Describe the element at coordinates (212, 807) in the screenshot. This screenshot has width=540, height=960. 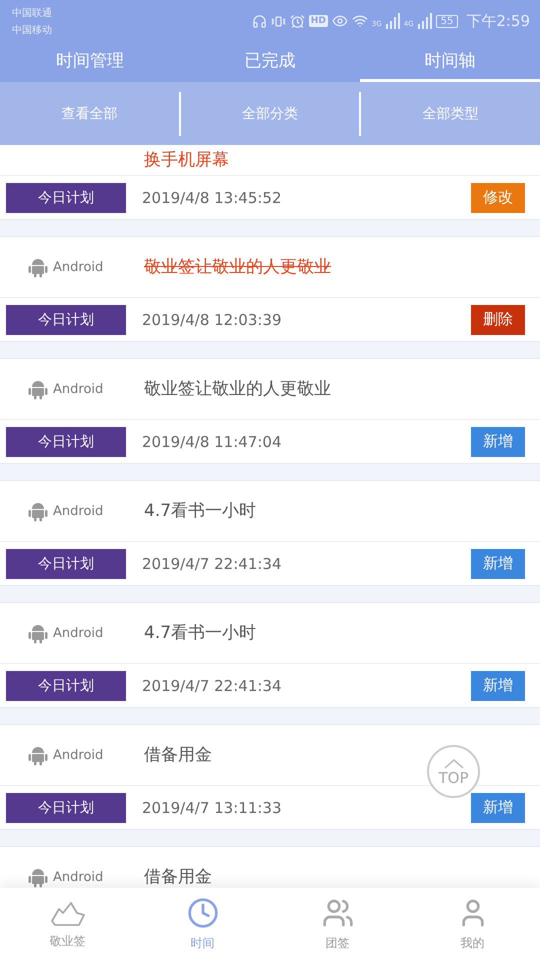
I see `entry-time: 2019/4/7 13:11:33` at that location.